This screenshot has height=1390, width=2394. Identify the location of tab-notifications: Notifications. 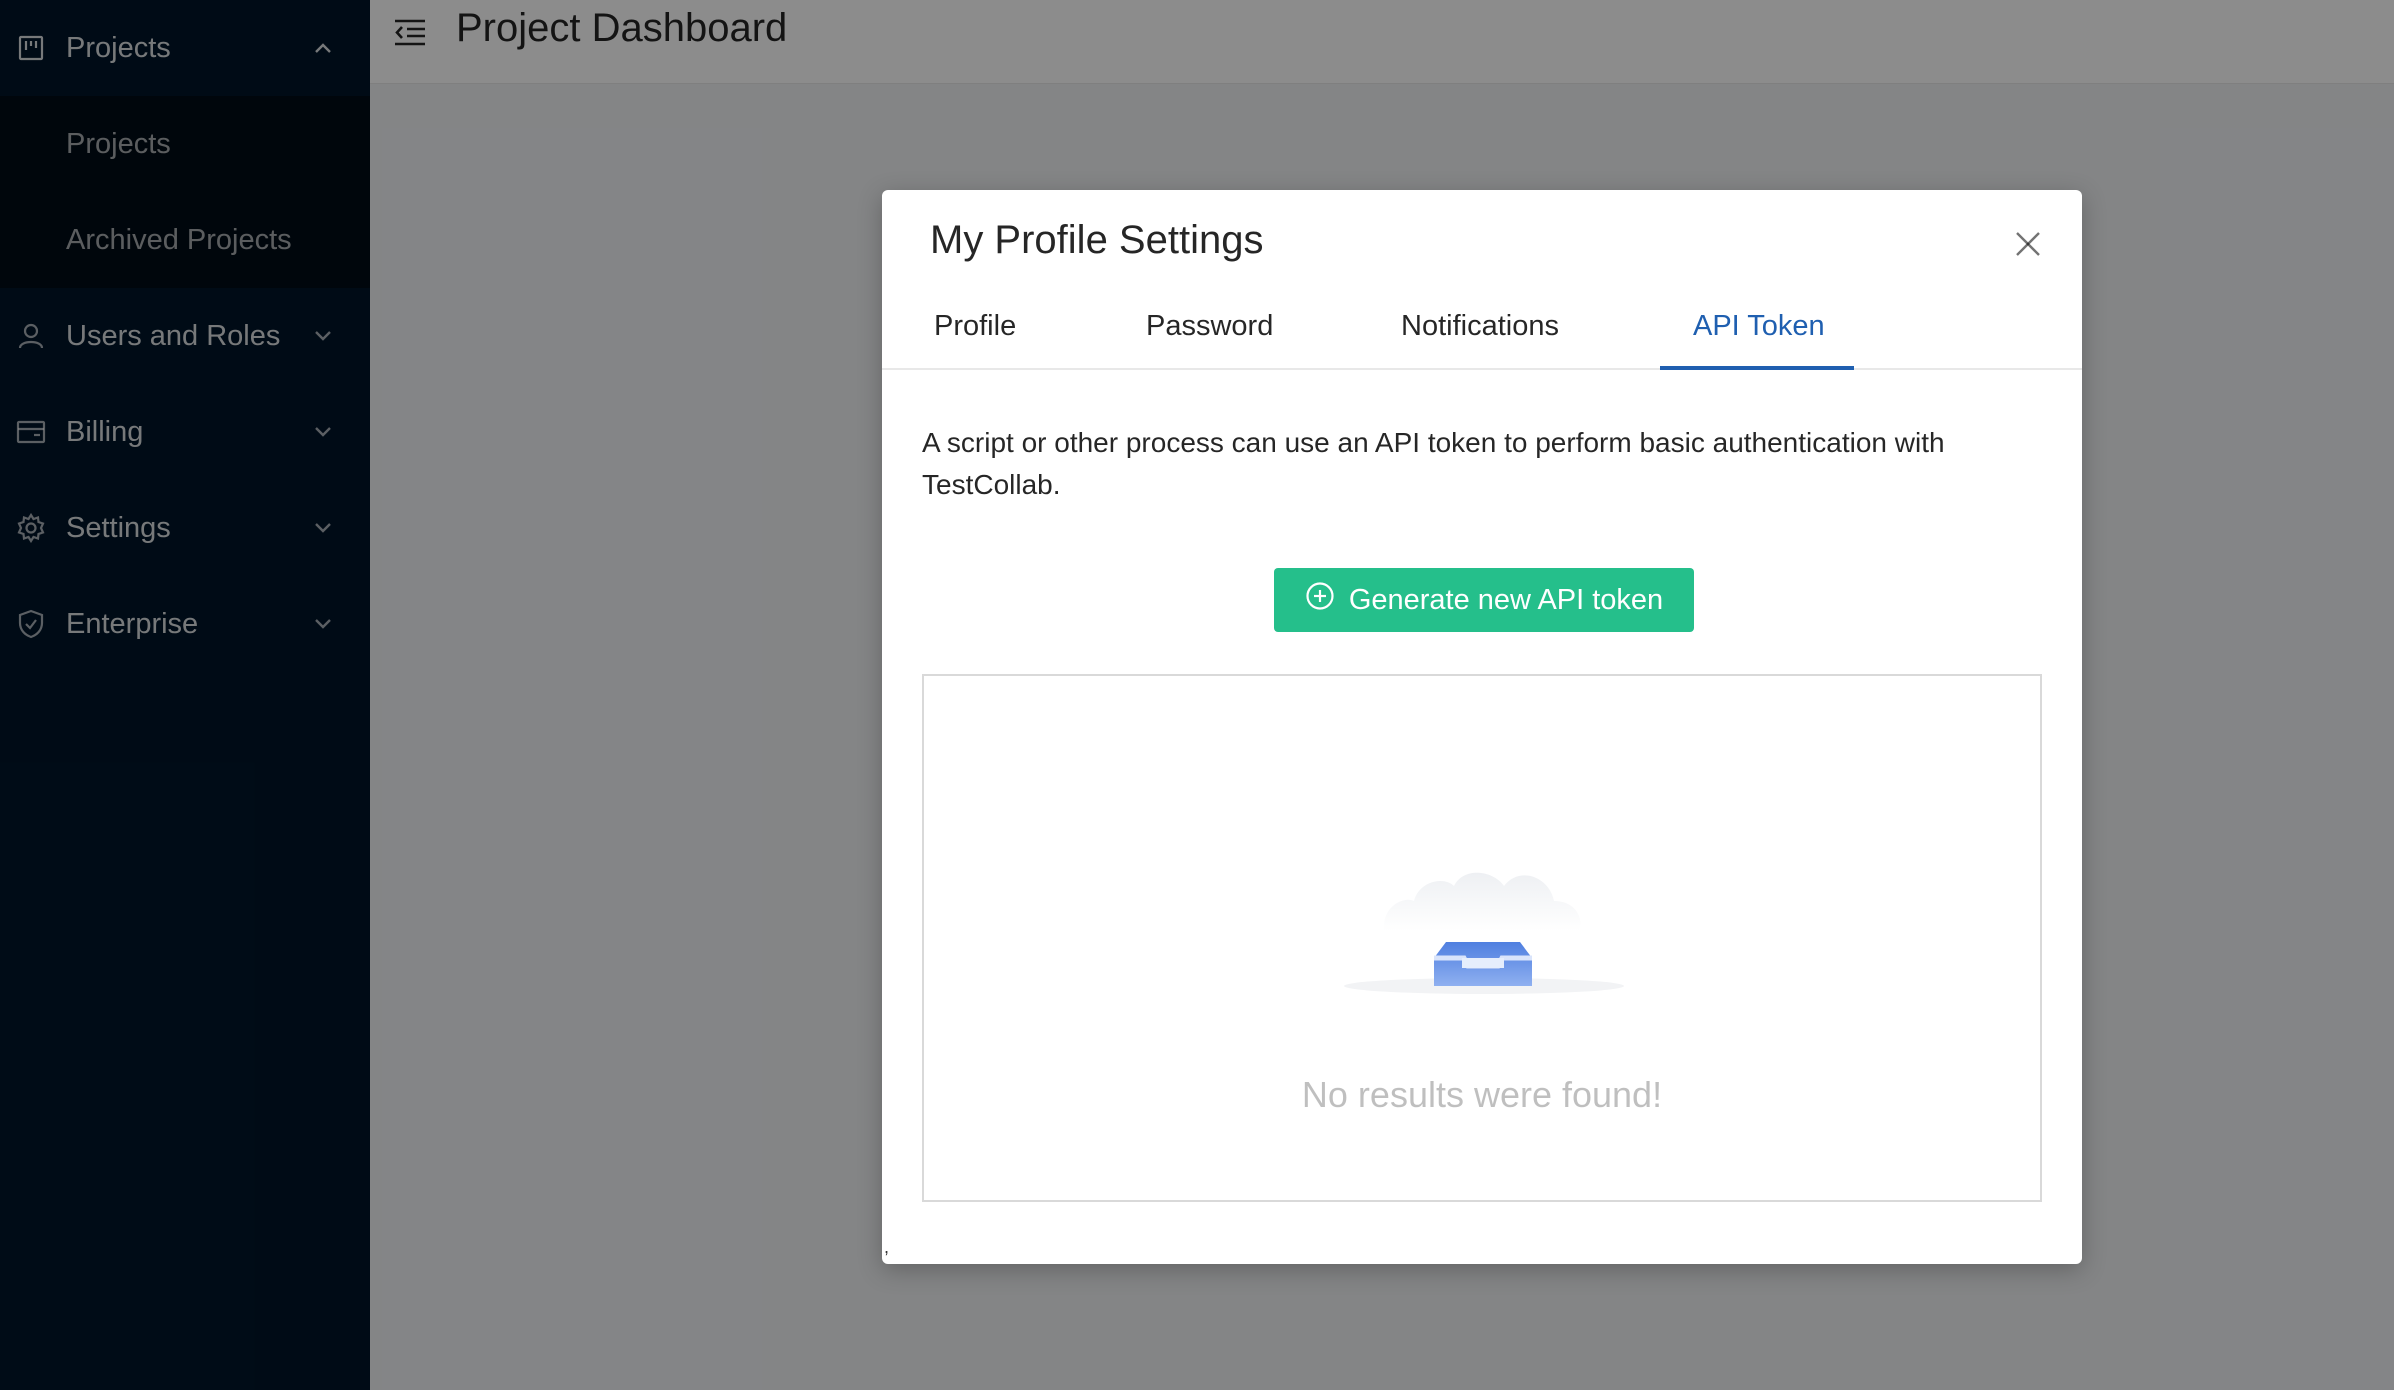
(1480, 340).